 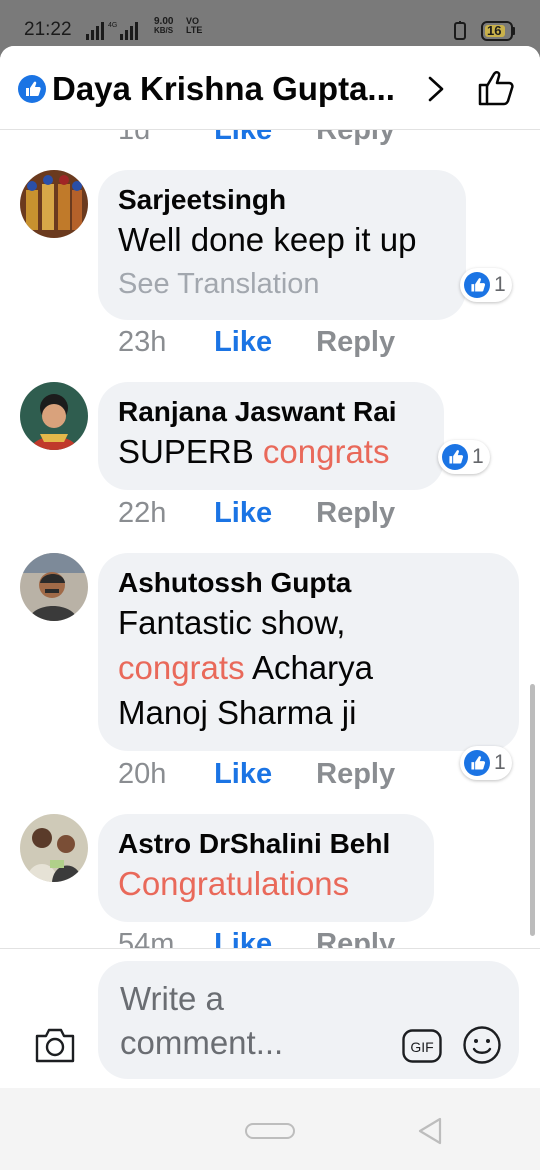 What do you see at coordinates (55, 1045) in the screenshot?
I see `camera-icon` at bounding box center [55, 1045].